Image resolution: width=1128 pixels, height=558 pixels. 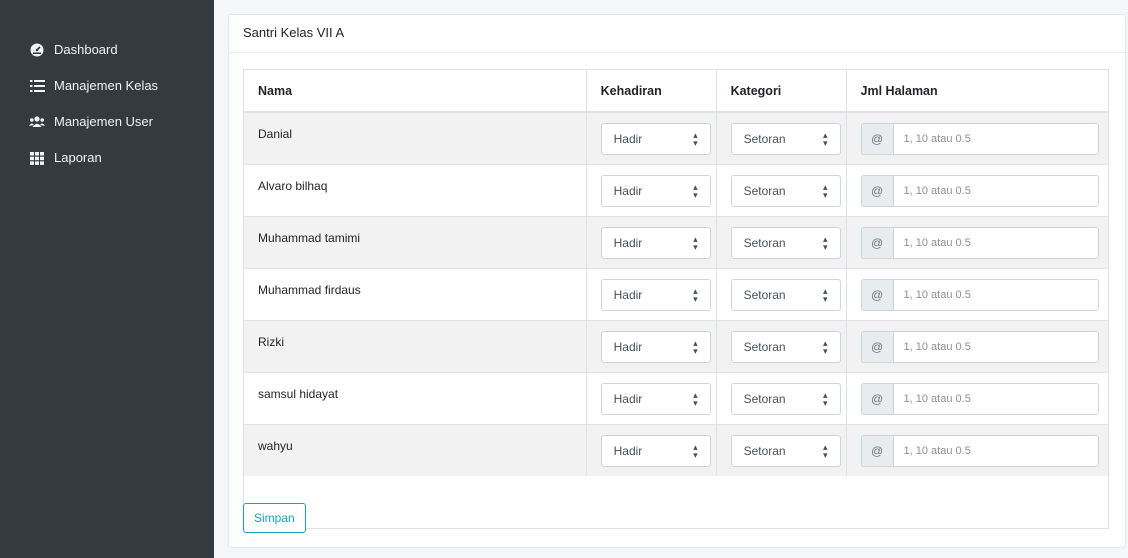 What do you see at coordinates (37, 122) in the screenshot?
I see `users-icon` at bounding box center [37, 122].